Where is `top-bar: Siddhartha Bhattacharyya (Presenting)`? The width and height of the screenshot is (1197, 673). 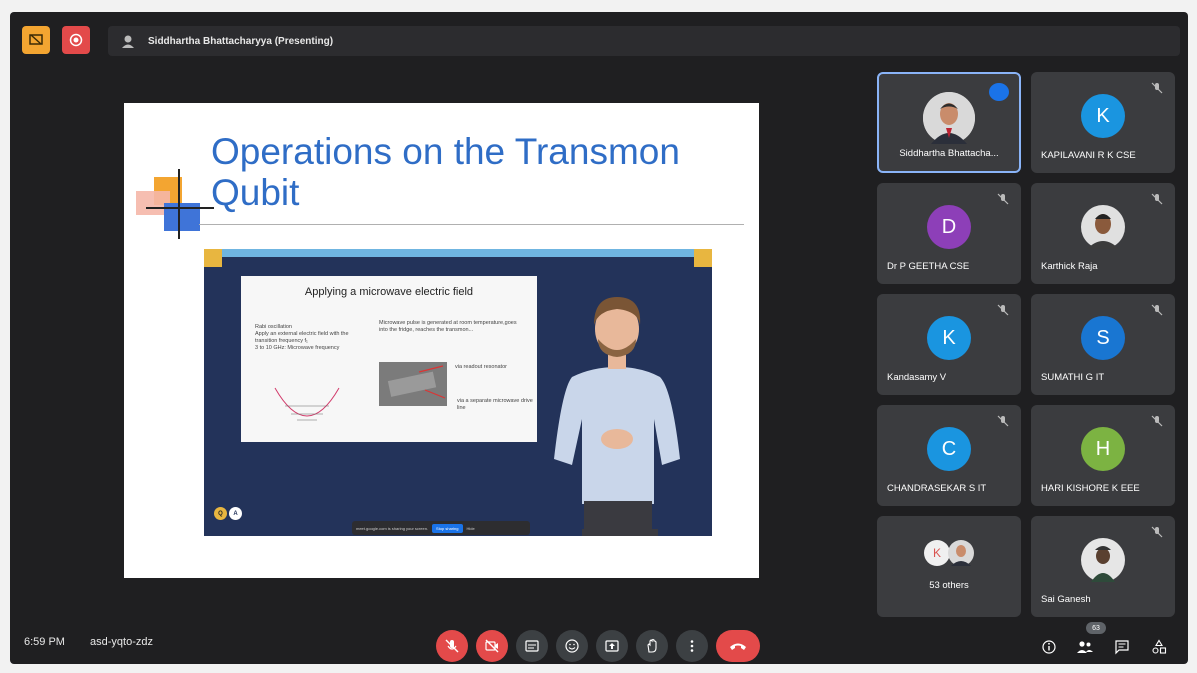
top-bar: Siddhartha Bhattacharyya (Presenting) is located at coordinates (598, 38).